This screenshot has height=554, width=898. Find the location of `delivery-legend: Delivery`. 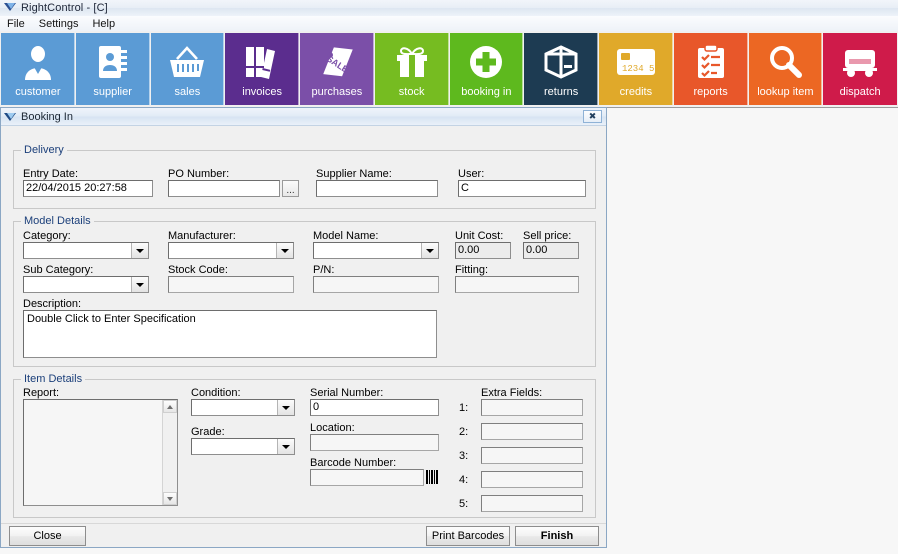

delivery-legend: Delivery is located at coordinates (44, 150).